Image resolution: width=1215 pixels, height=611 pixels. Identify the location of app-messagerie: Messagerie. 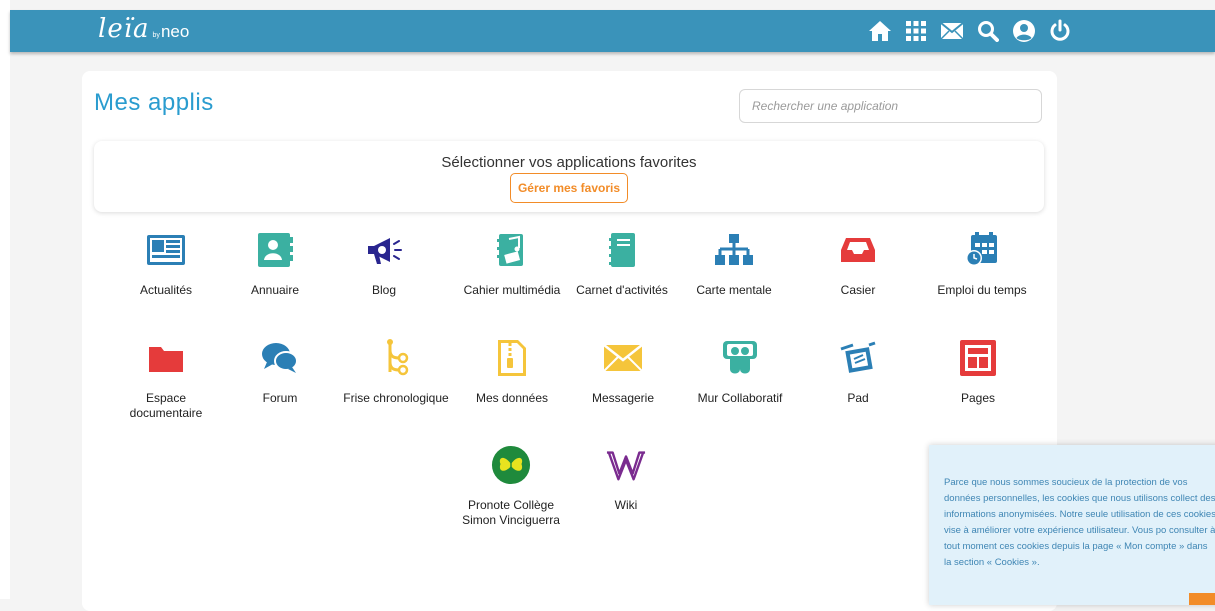
(623, 372).